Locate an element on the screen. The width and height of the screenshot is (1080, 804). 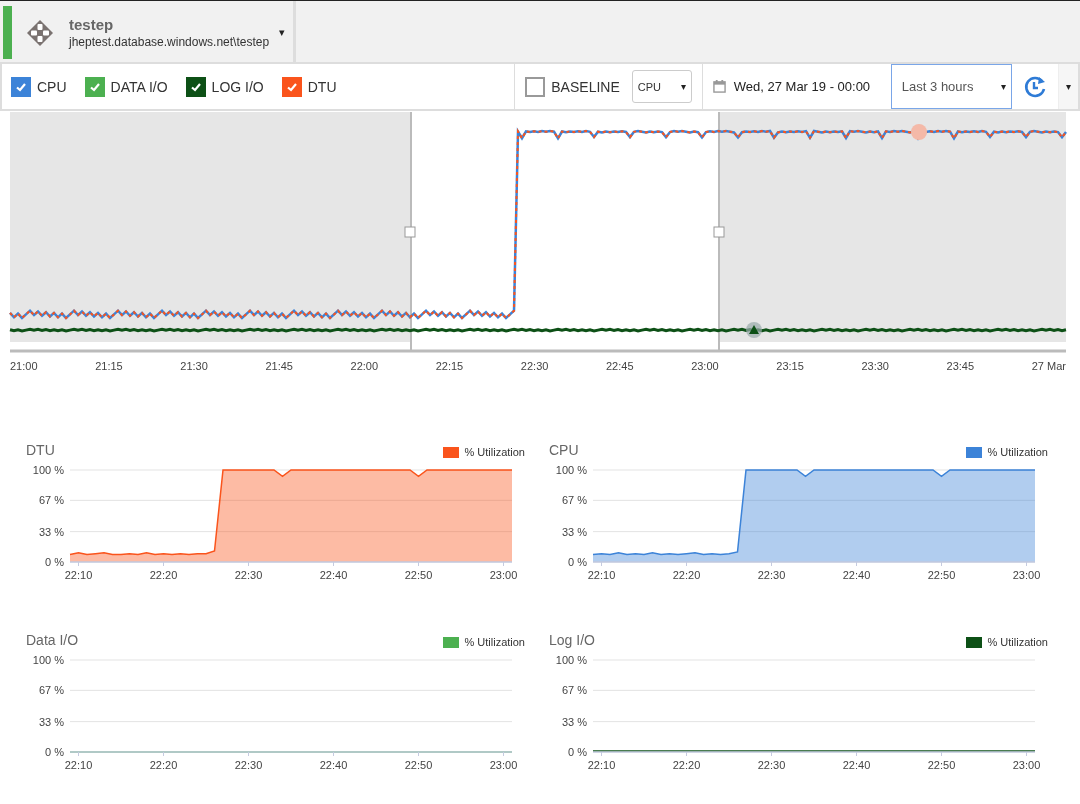
time-axis-label: 21:15 is located at coordinates (109, 366).